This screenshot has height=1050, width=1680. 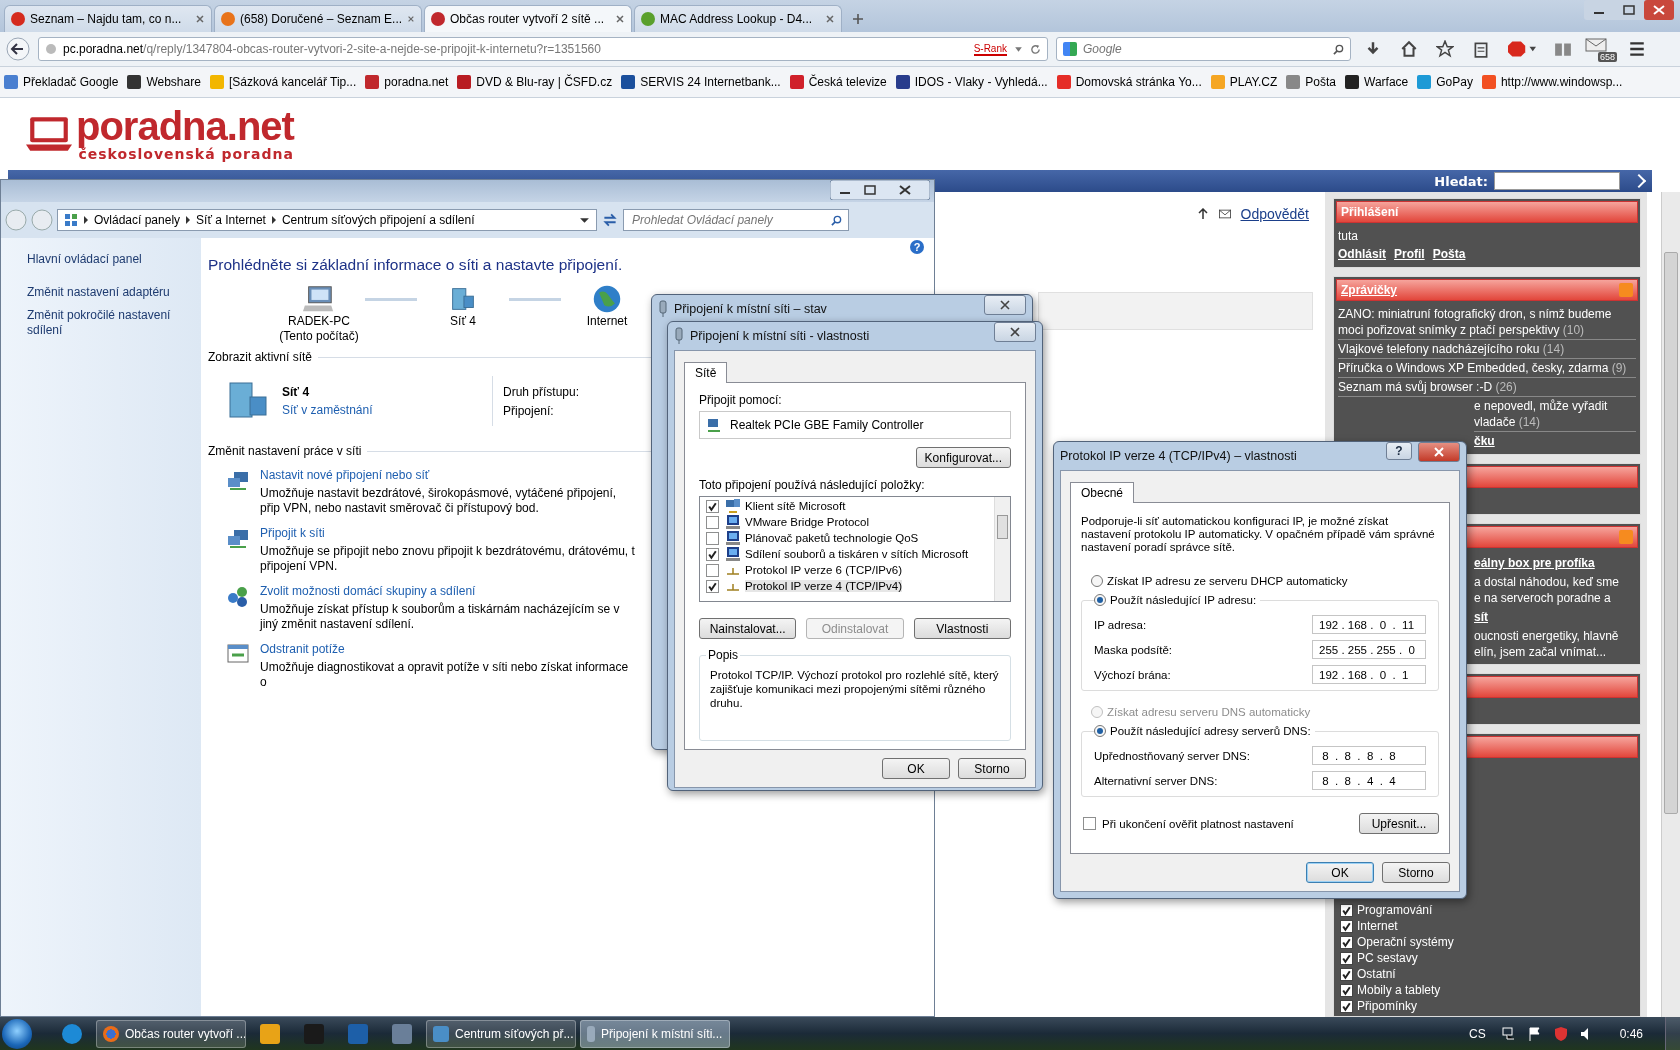 I want to click on breadcrumb-item: Ovládací panely, so click(x=137, y=220).